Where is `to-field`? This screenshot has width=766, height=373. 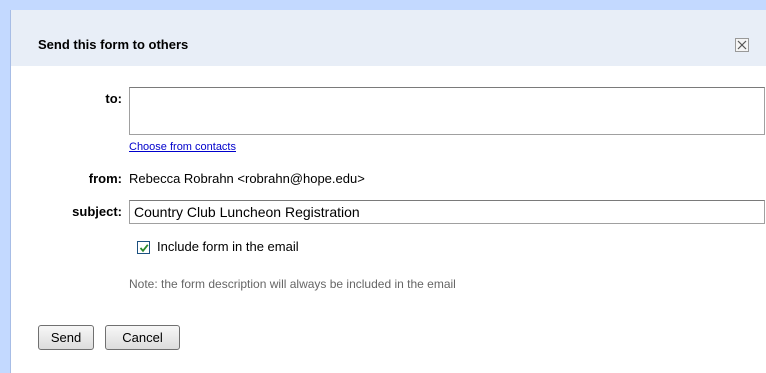
to-field is located at coordinates (447, 111).